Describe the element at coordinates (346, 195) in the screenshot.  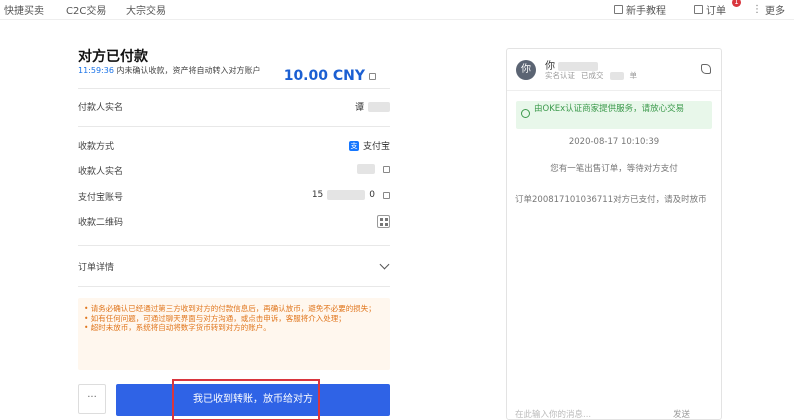
I see `alipay-account-masked` at that location.